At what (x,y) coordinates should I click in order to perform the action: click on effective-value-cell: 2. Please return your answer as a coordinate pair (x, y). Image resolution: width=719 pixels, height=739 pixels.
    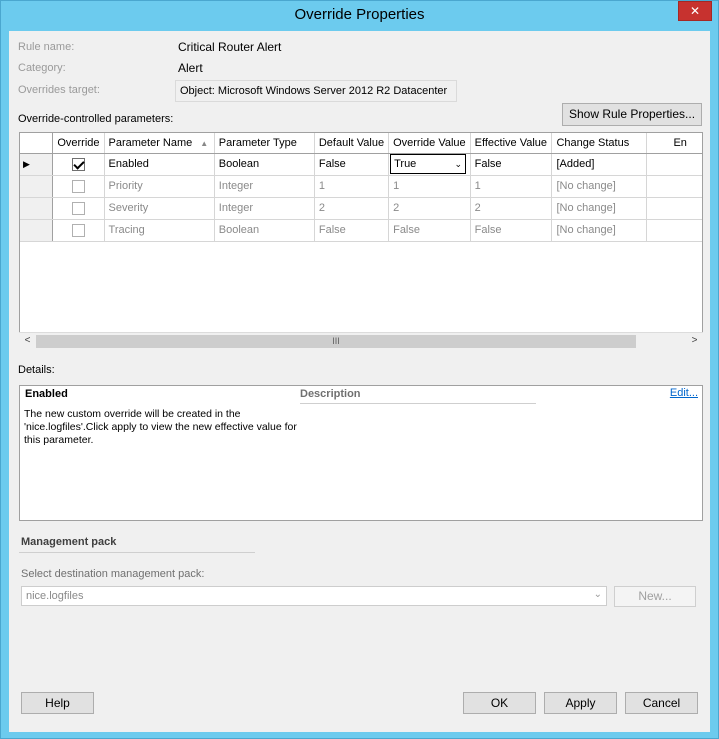
    Looking at the image, I should click on (511, 208).